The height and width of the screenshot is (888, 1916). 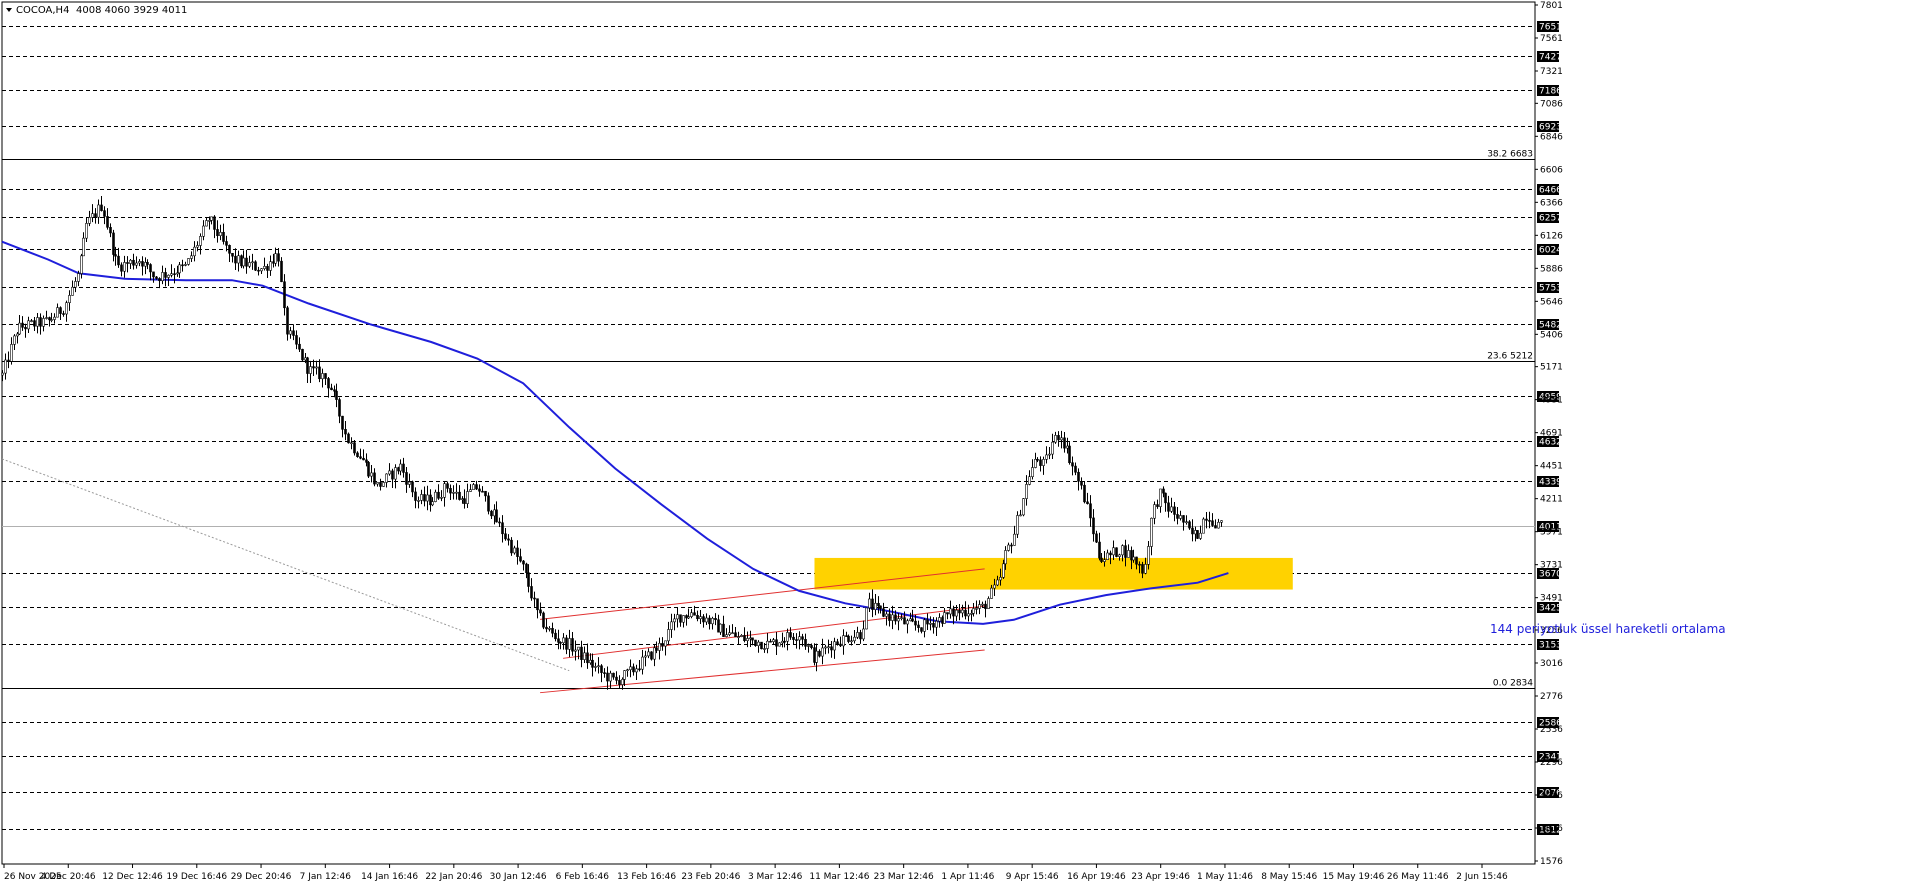 I want to click on level-tag-text: 7427, so click(x=1550, y=58).